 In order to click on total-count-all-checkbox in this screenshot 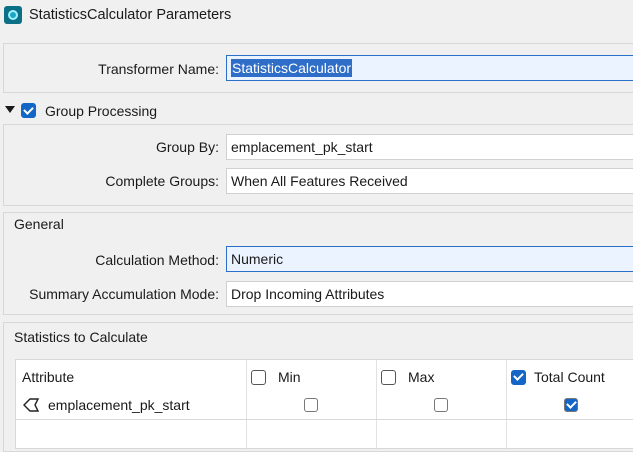, I will do `click(518, 377)`.